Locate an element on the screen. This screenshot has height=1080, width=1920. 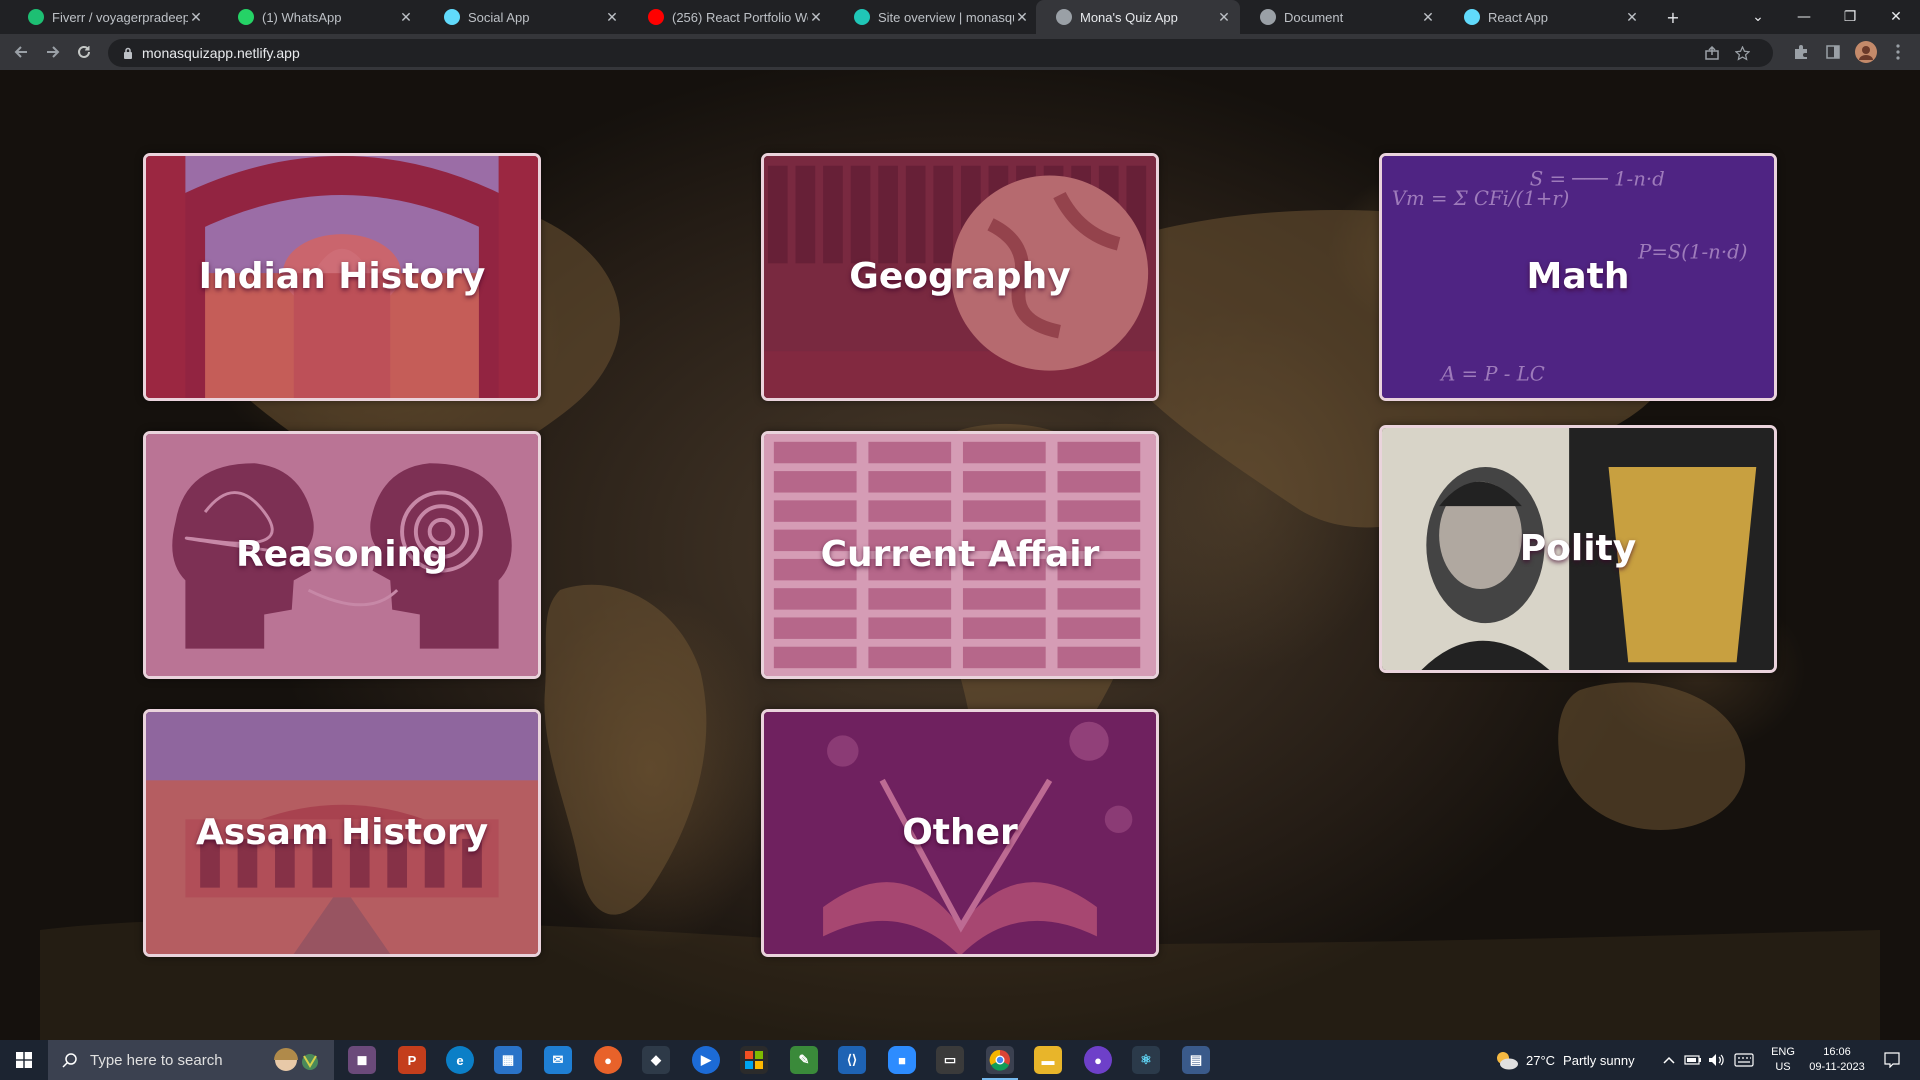
browser-tab: Site overview | monasqui ✕ is located at coordinates (936, 17).